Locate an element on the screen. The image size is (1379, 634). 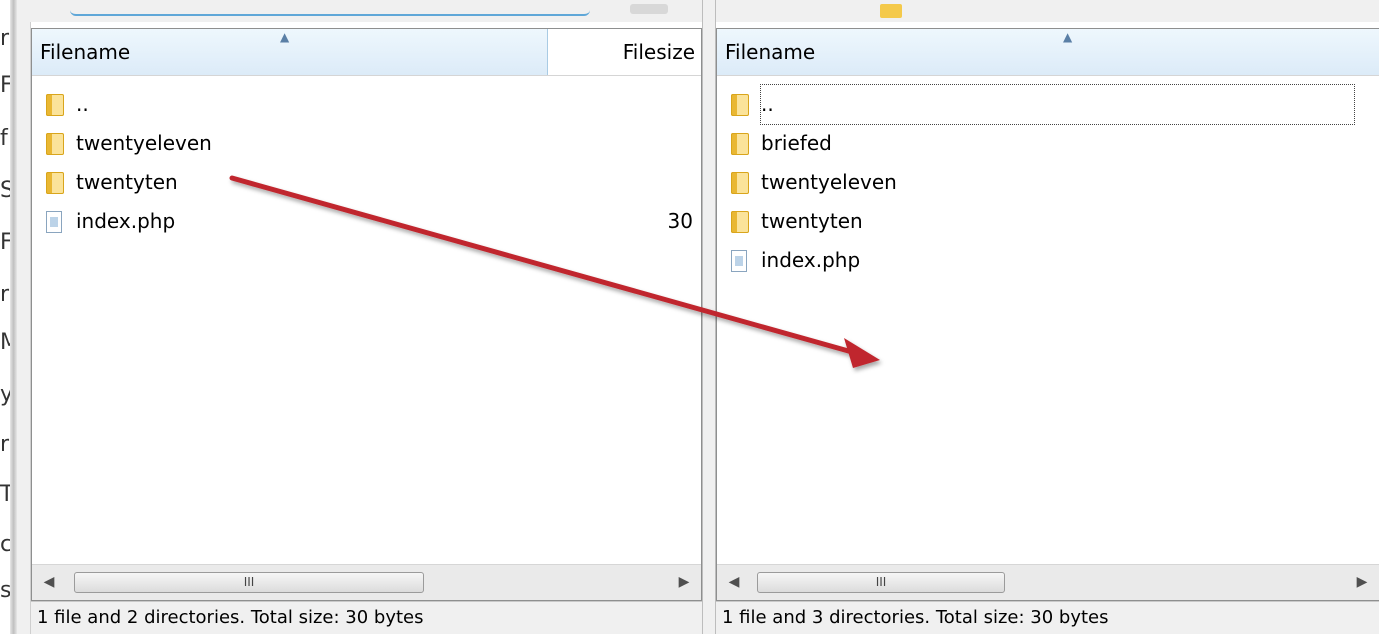
edge-letter: f is located at coordinates (4, 138).